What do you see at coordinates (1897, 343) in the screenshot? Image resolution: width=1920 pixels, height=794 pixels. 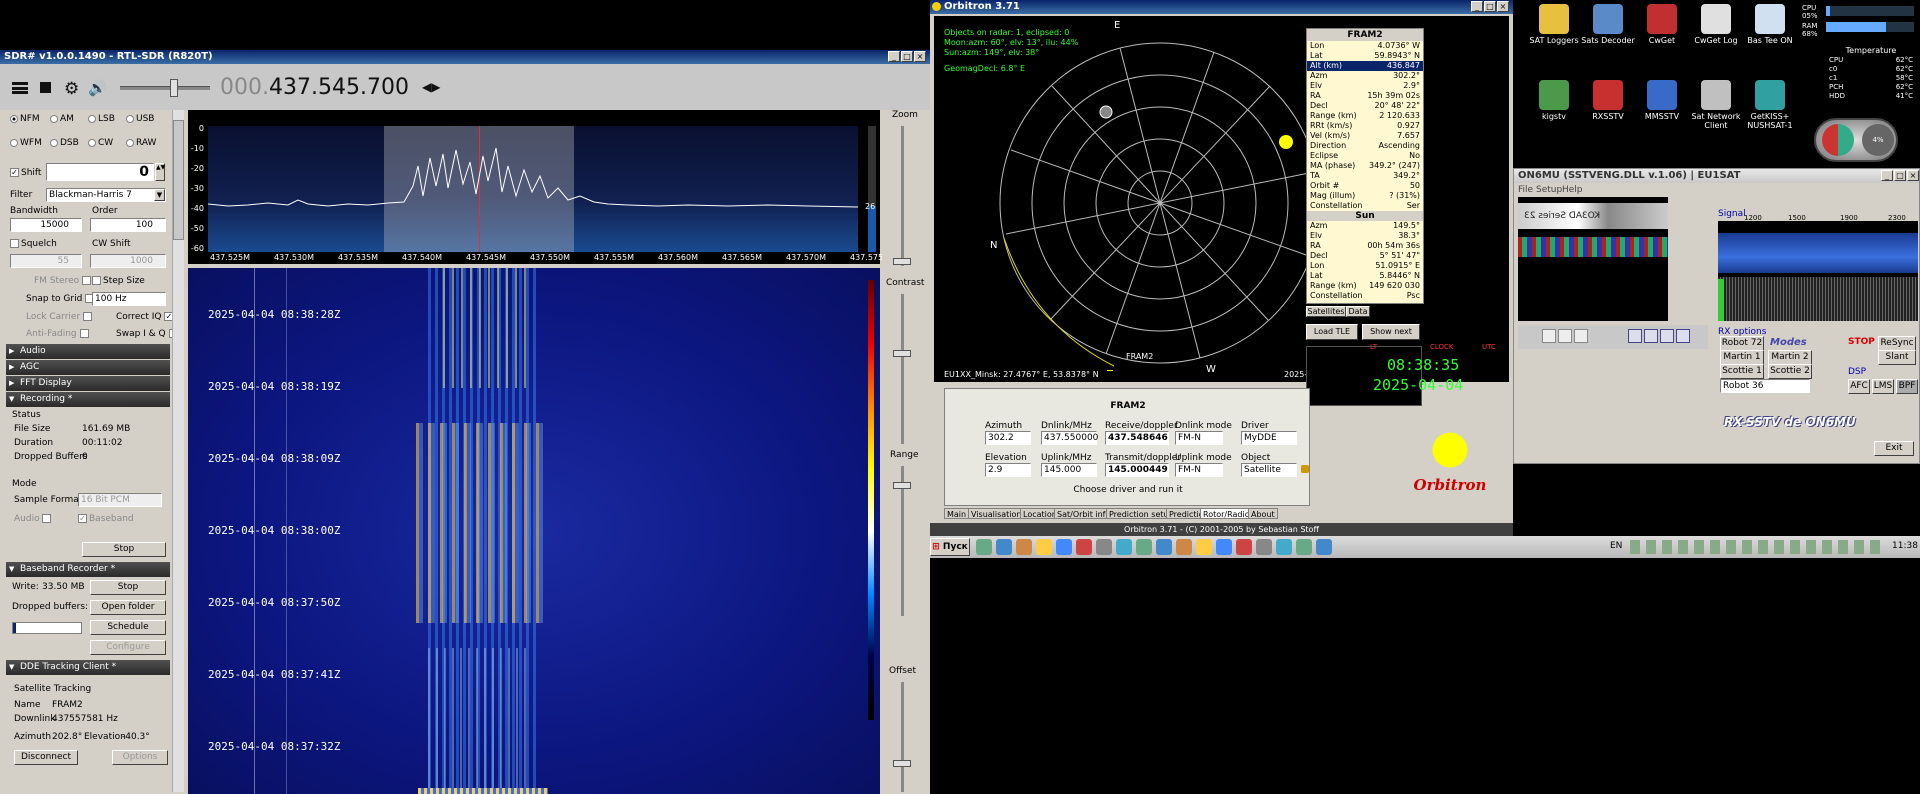 I see `resync-button: ReSync` at bounding box center [1897, 343].